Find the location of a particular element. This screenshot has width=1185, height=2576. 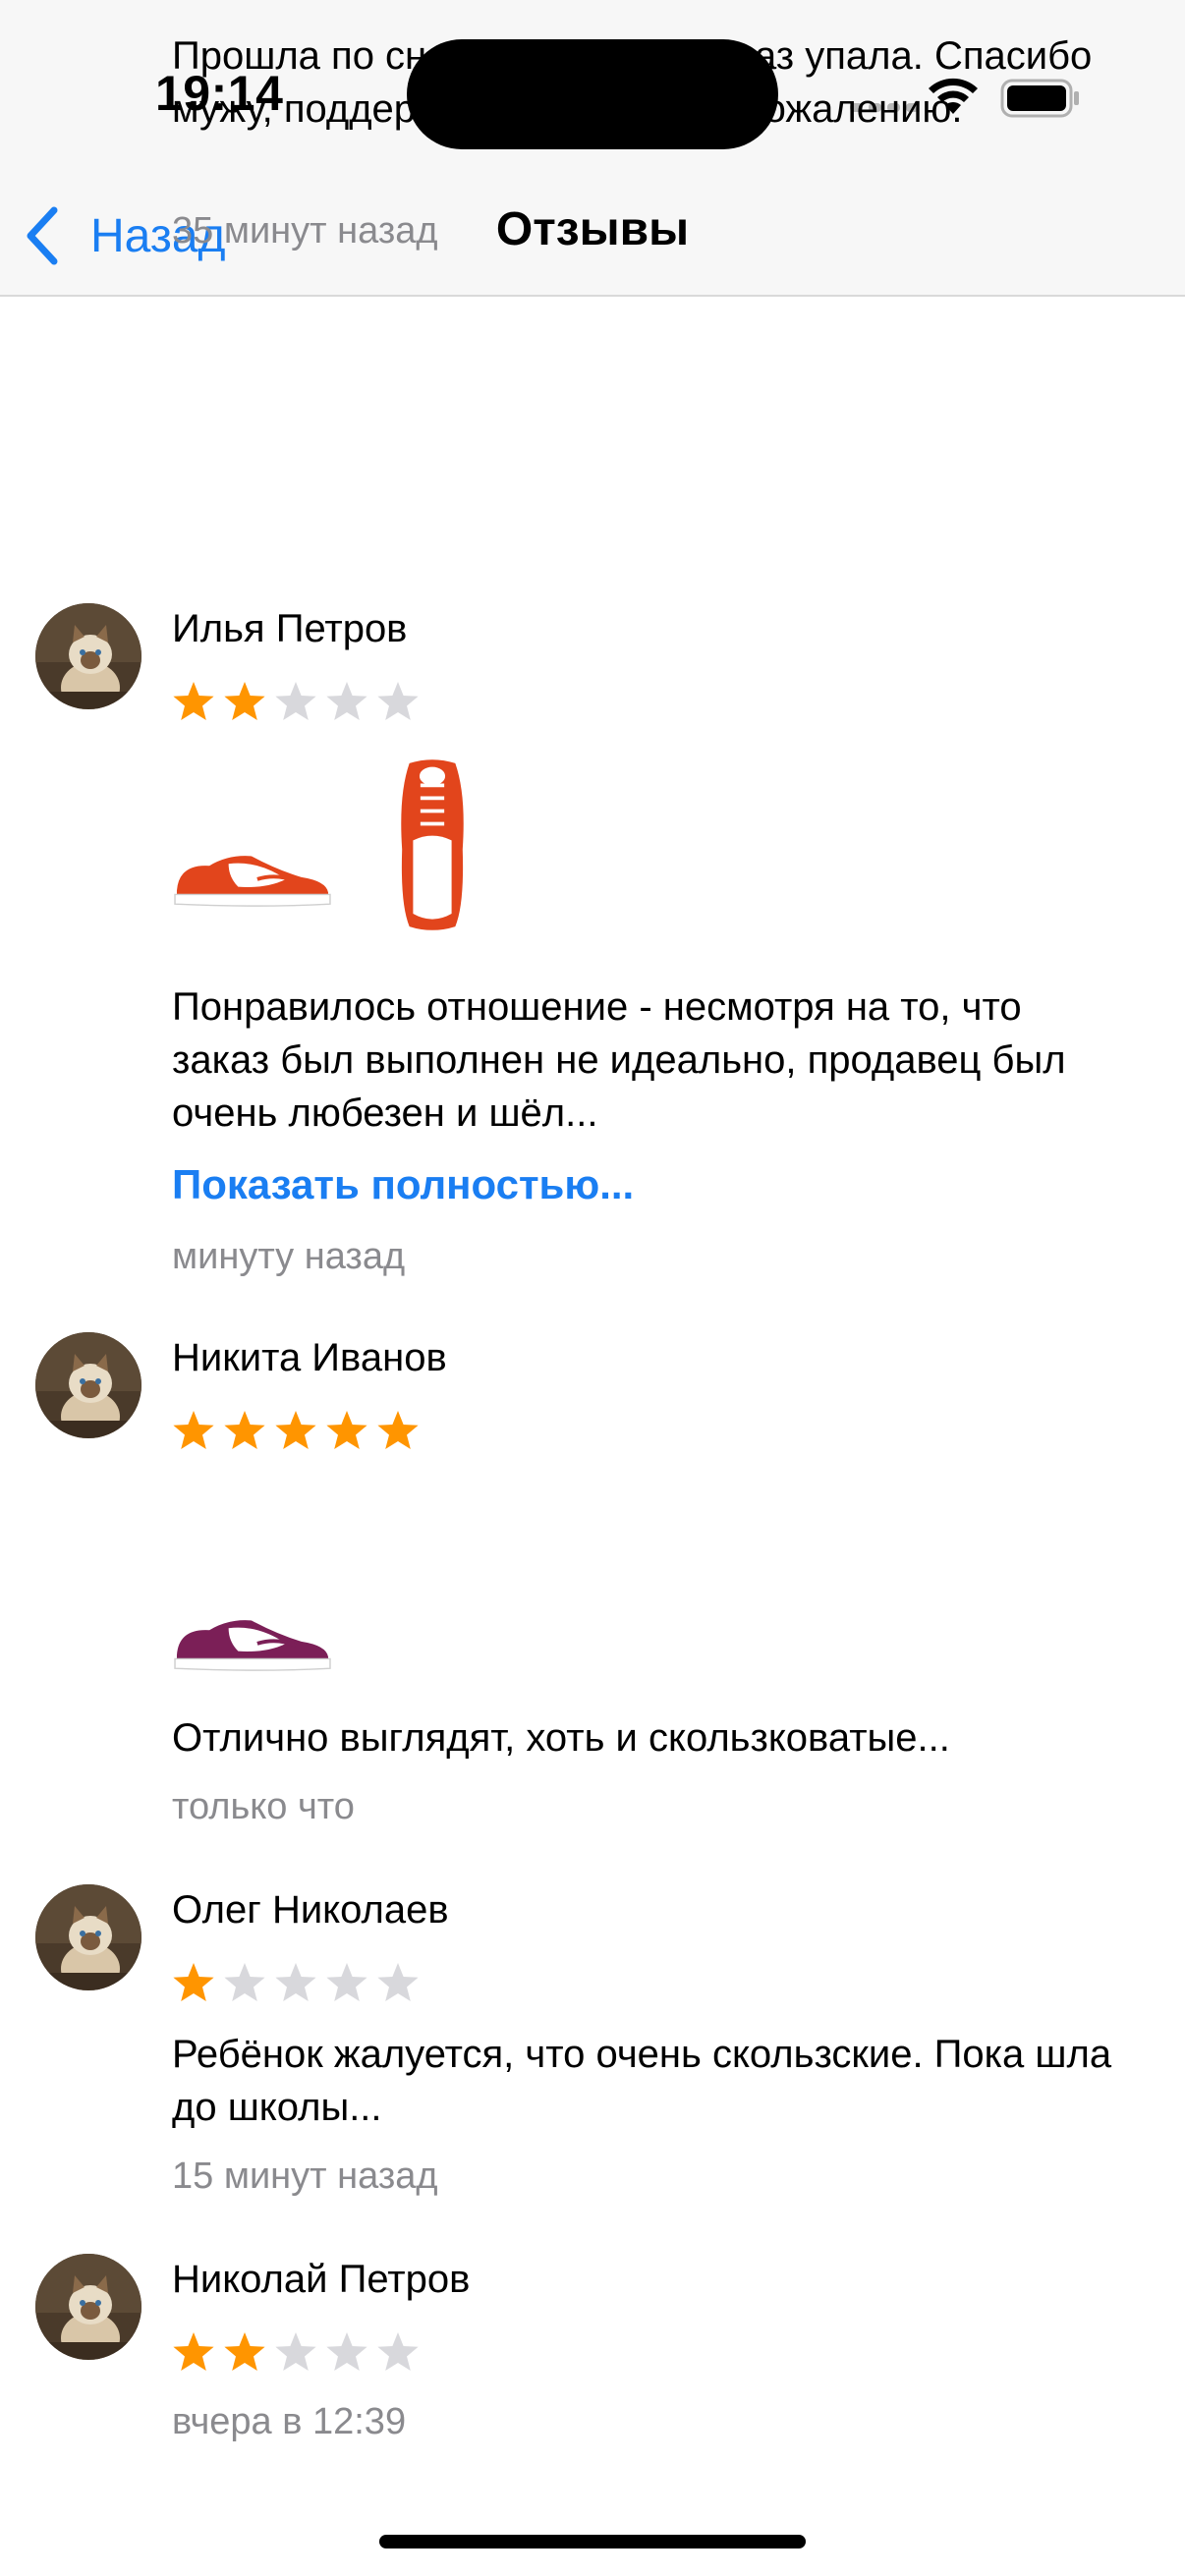

review-time: 35 минут назад is located at coordinates (305, 231).